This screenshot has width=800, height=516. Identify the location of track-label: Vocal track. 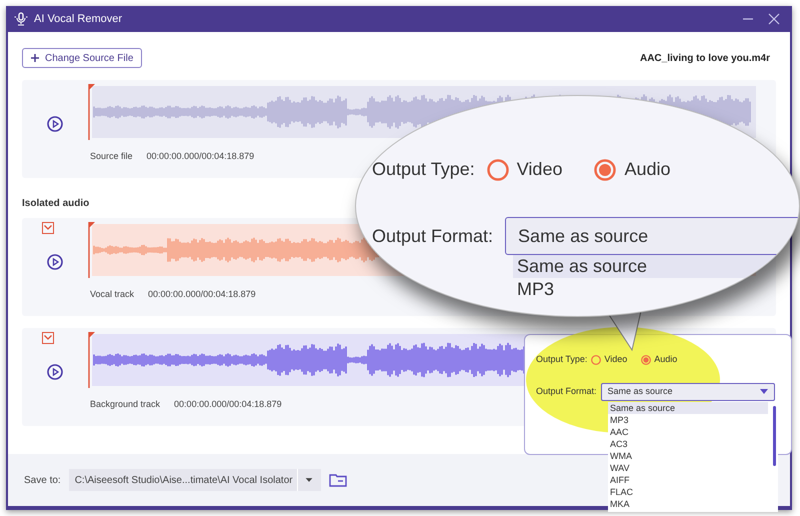
(112, 294).